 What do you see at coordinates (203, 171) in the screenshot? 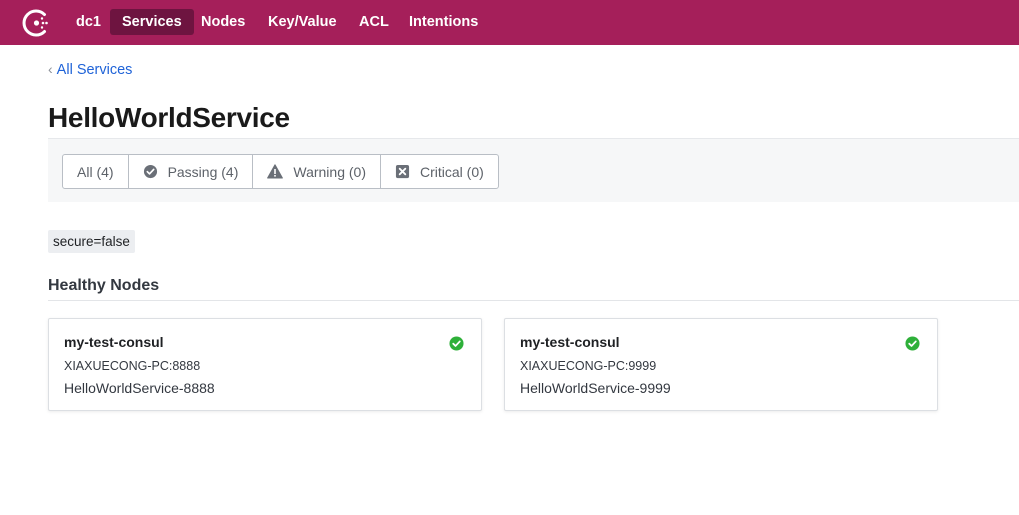
I see `filter-passing-label: Passing (4)` at bounding box center [203, 171].